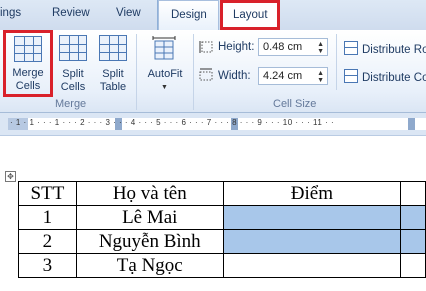 This screenshot has width=426, height=291. I want to click on table-header-cell, so click(413, 193).